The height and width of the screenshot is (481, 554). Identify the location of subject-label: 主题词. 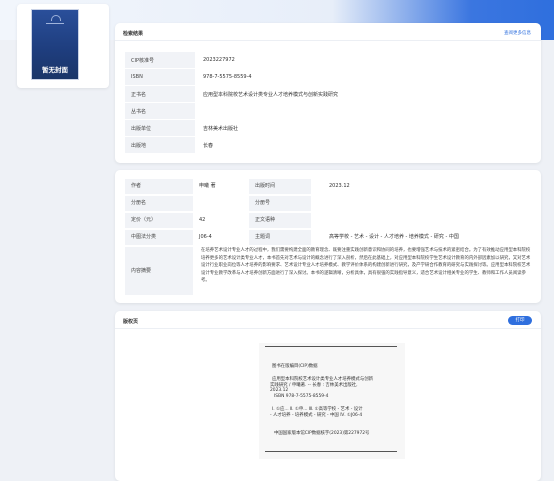
(280, 237).